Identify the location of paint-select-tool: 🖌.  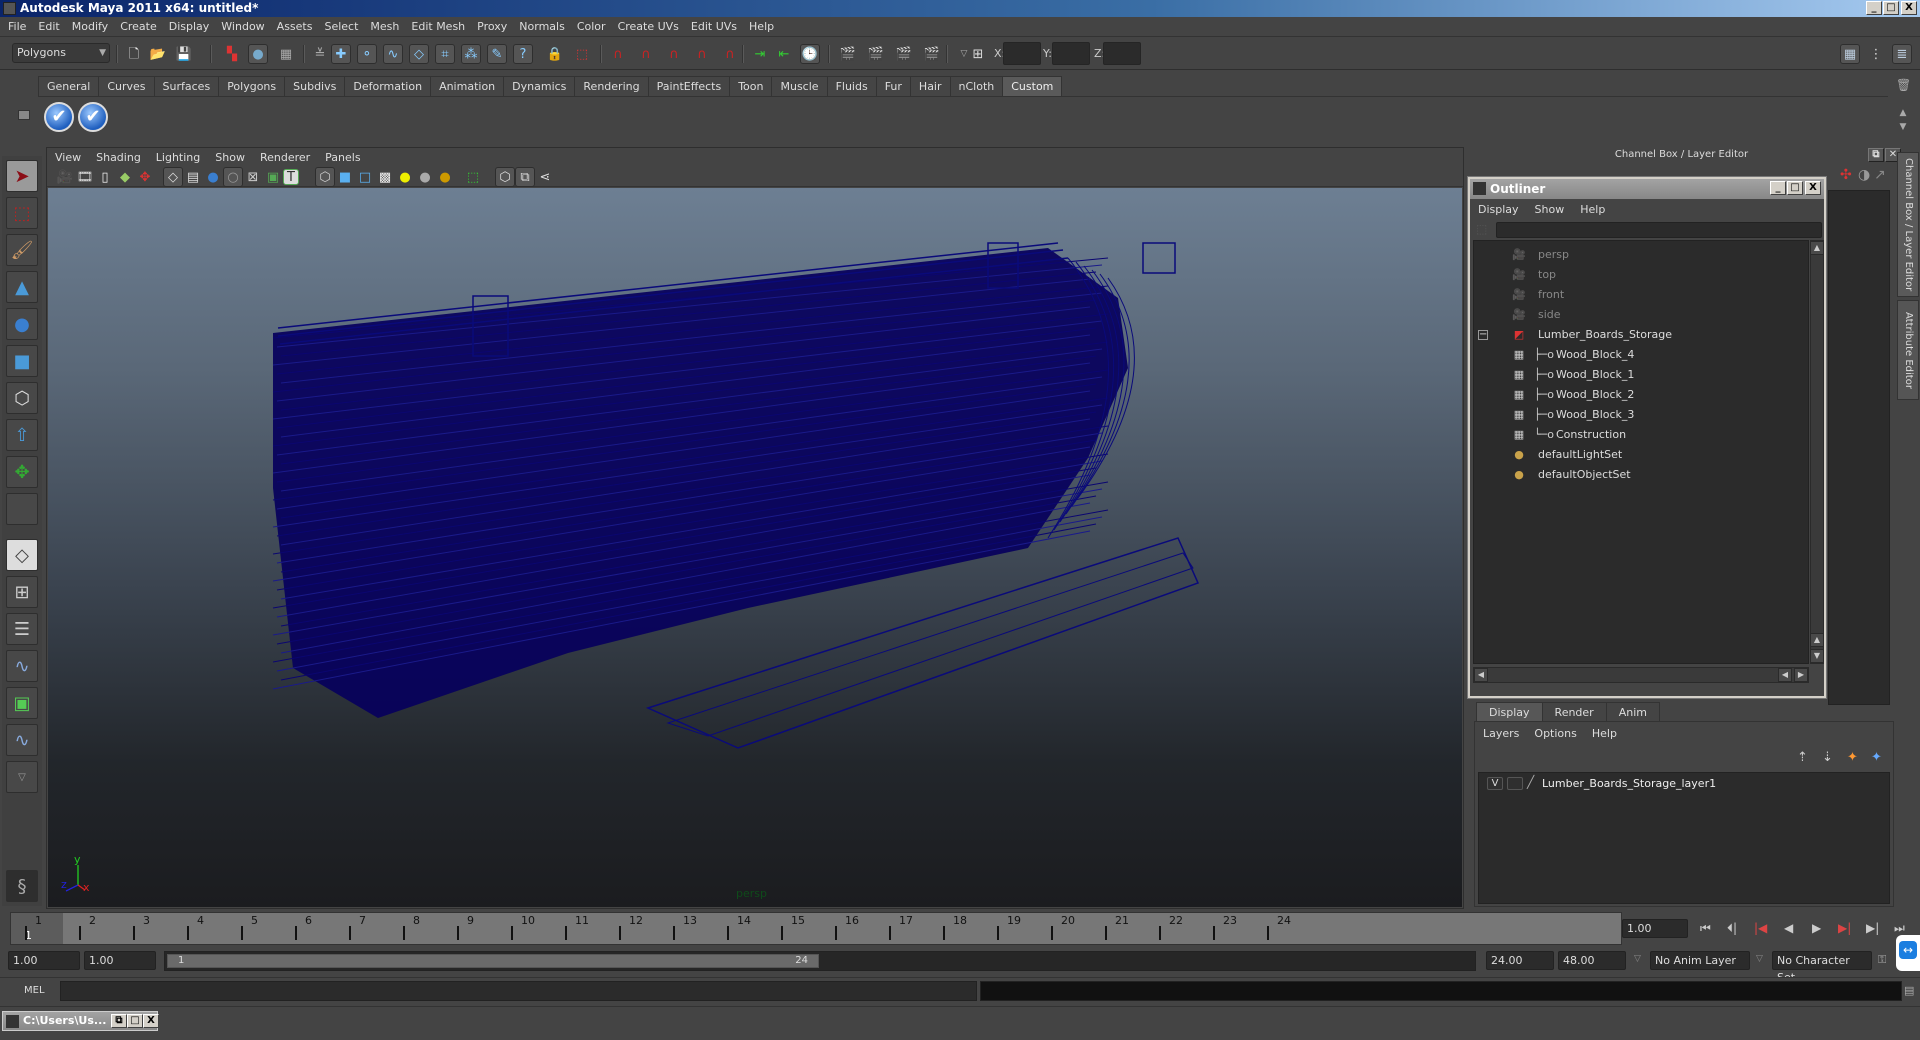
(22, 250).